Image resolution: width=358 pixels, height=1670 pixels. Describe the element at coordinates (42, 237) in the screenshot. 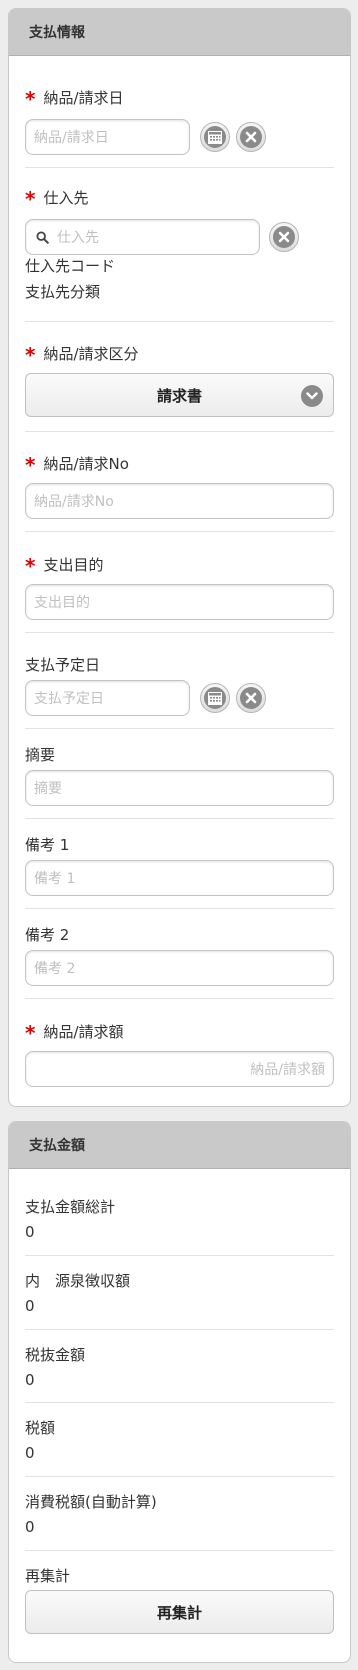

I see `search-icon` at that location.